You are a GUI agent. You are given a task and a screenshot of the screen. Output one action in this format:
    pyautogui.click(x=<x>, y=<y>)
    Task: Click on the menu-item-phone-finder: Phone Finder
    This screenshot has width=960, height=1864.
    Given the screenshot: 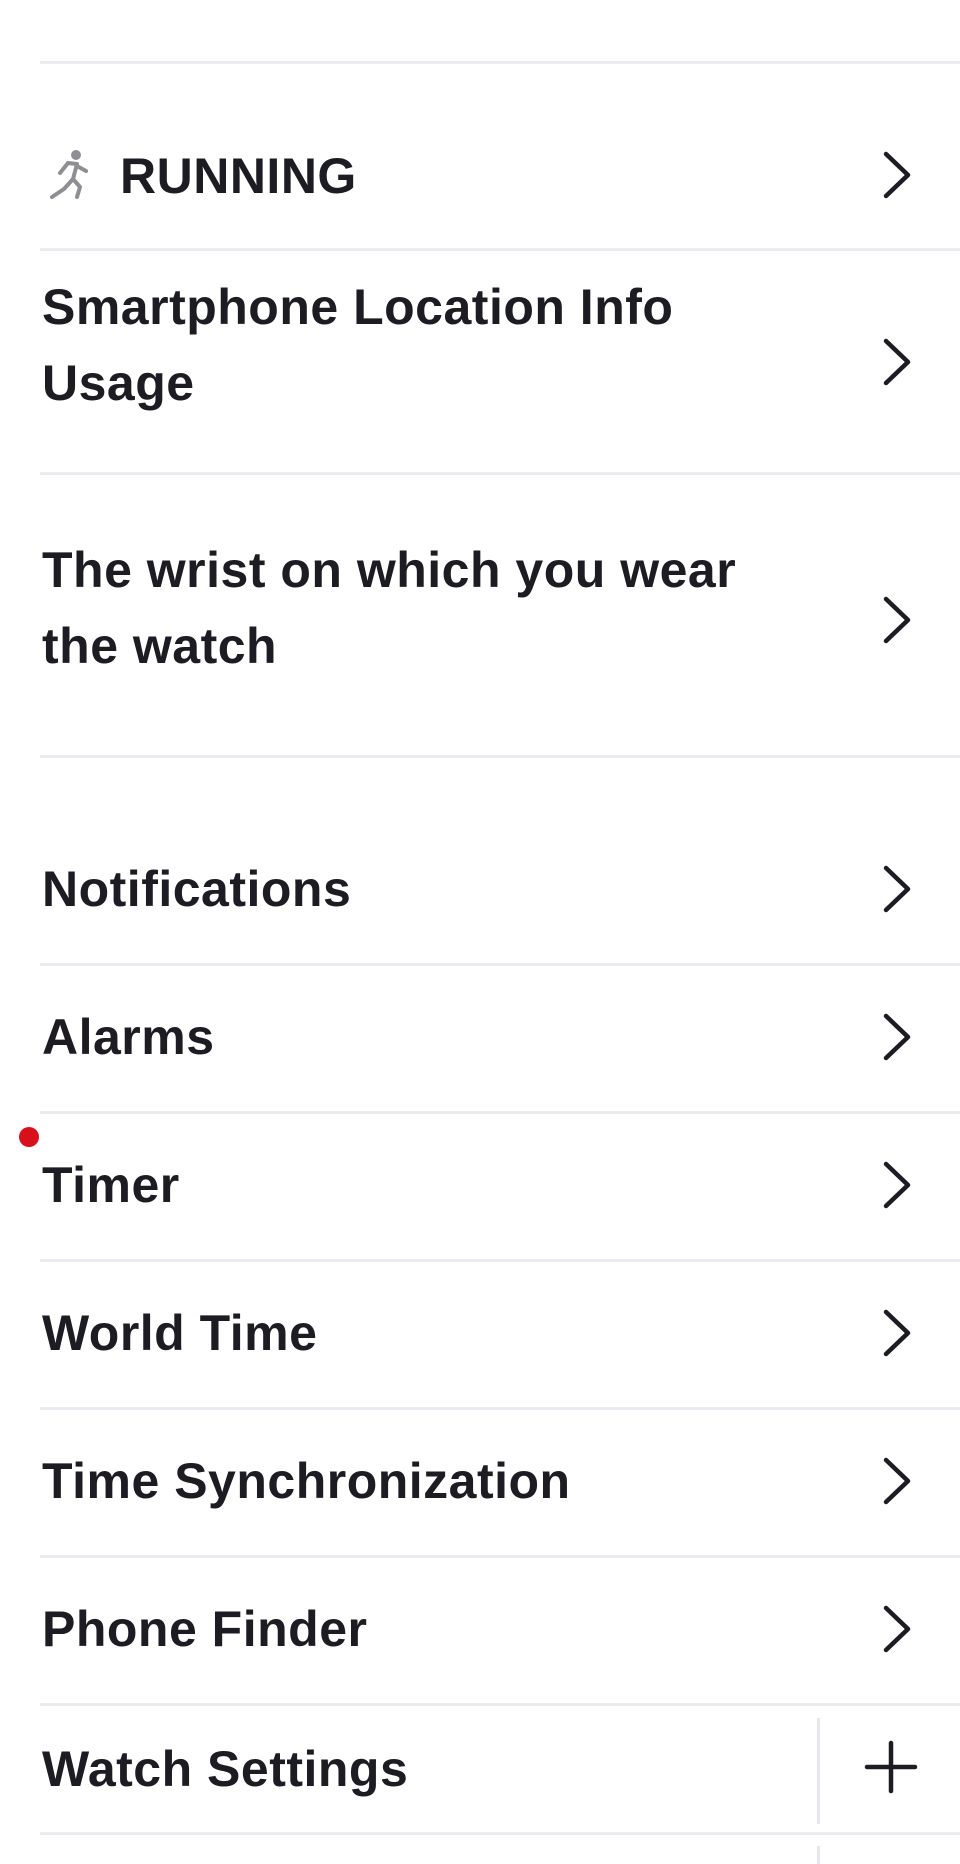 What is the action you would take?
    pyautogui.click(x=480, y=1630)
    